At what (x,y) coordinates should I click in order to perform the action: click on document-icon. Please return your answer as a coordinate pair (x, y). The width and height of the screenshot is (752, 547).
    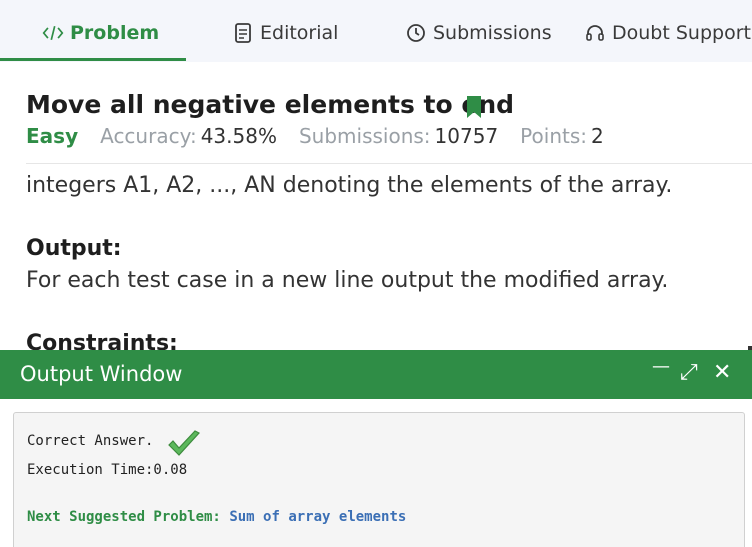
    Looking at the image, I should click on (243, 33).